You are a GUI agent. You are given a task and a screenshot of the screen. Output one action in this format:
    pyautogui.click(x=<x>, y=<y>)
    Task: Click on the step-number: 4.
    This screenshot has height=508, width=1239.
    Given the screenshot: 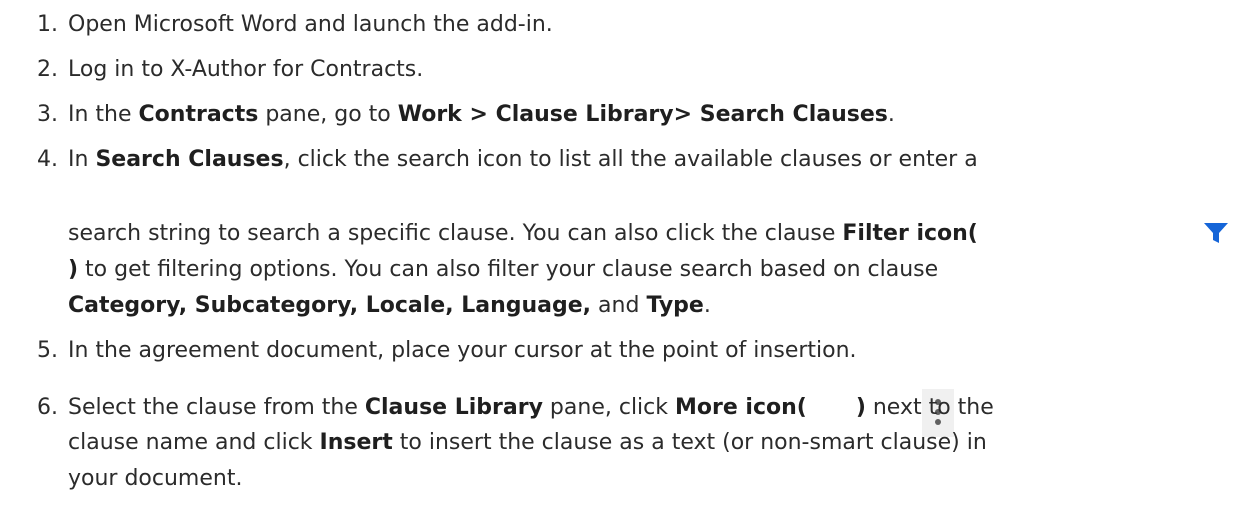 What is the action you would take?
    pyautogui.click(x=47, y=159)
    